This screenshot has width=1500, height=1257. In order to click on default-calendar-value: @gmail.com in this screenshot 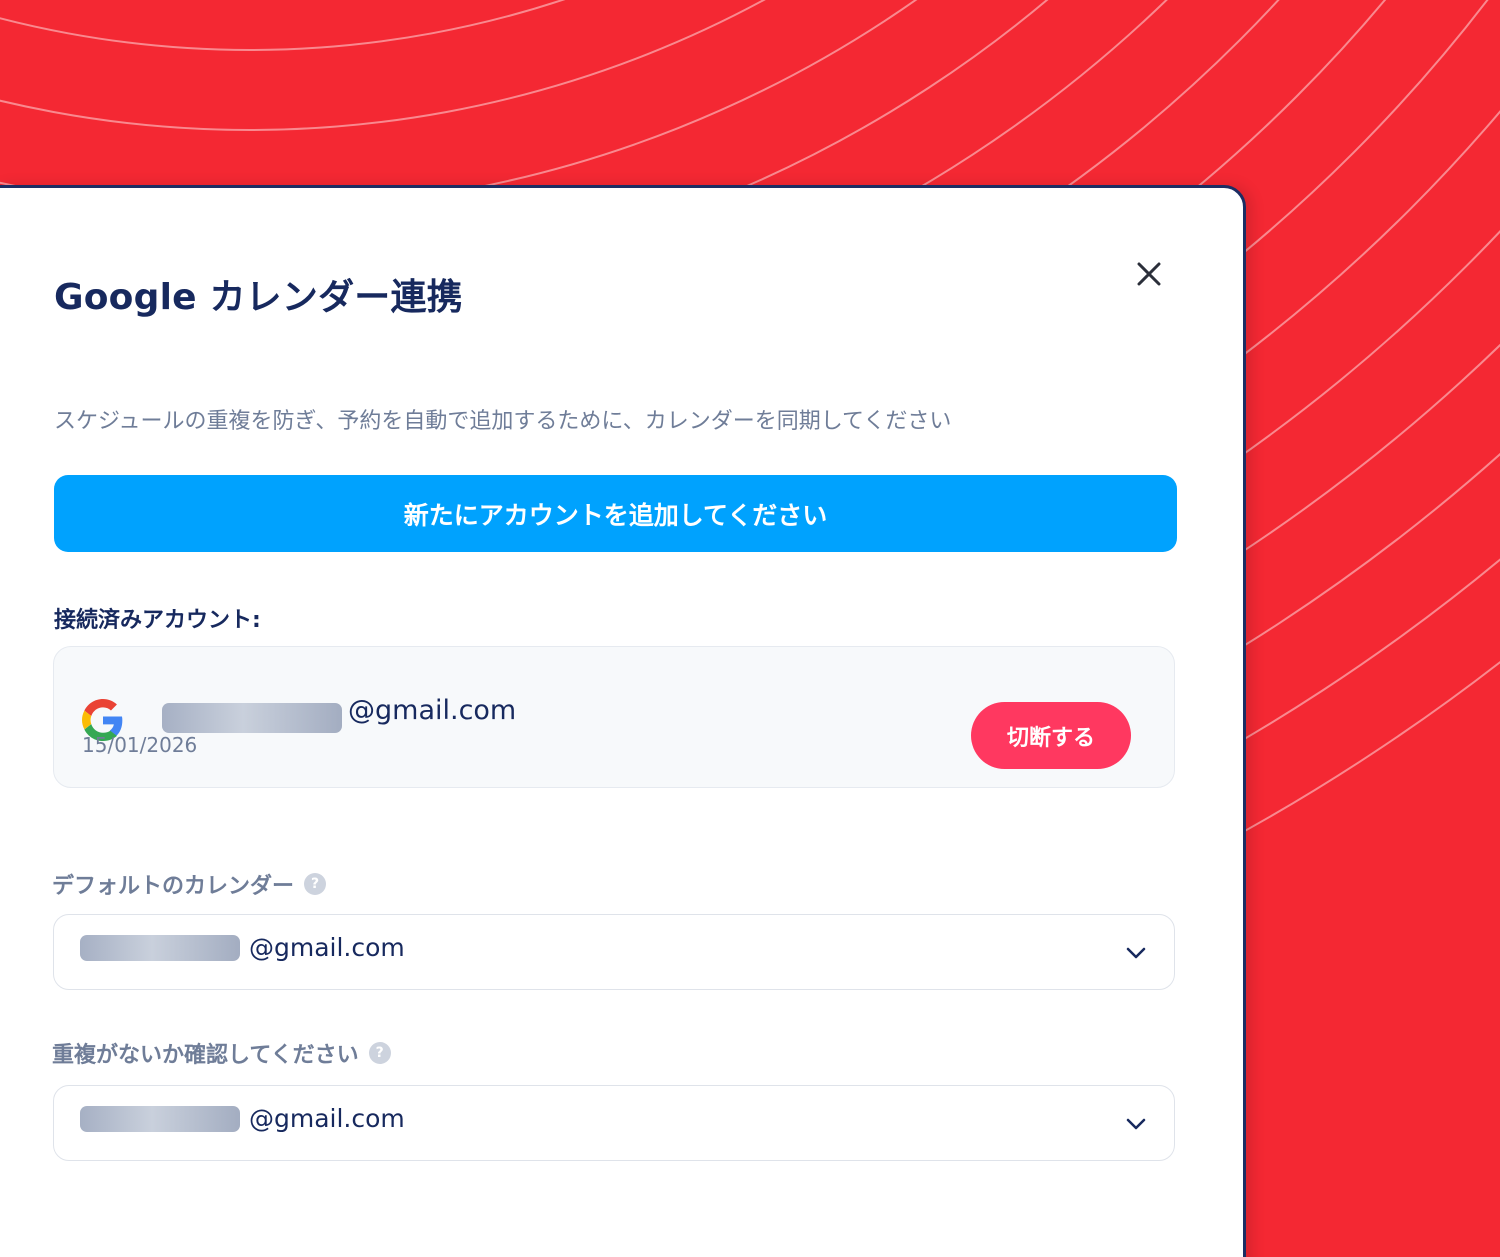, I will do `click(327, 947)`.